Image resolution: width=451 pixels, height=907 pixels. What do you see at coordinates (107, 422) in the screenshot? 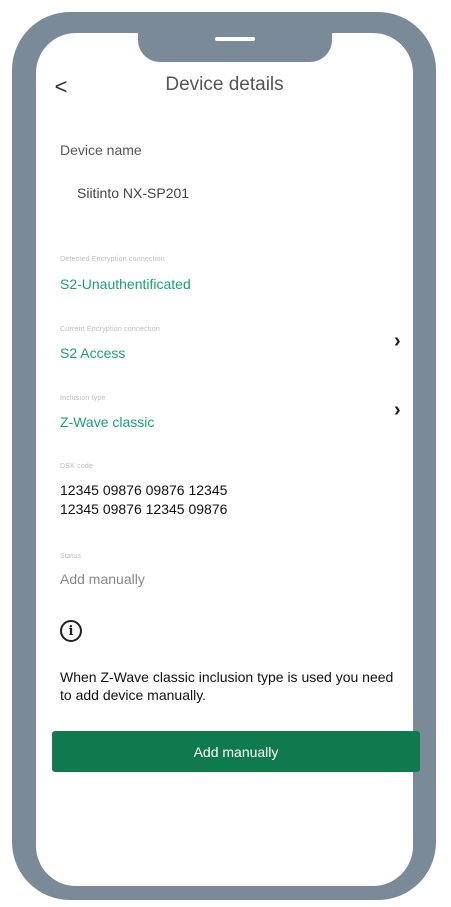
I see `inclusion-type-value: Z-Wave classic` at bounding box center [107, 422].